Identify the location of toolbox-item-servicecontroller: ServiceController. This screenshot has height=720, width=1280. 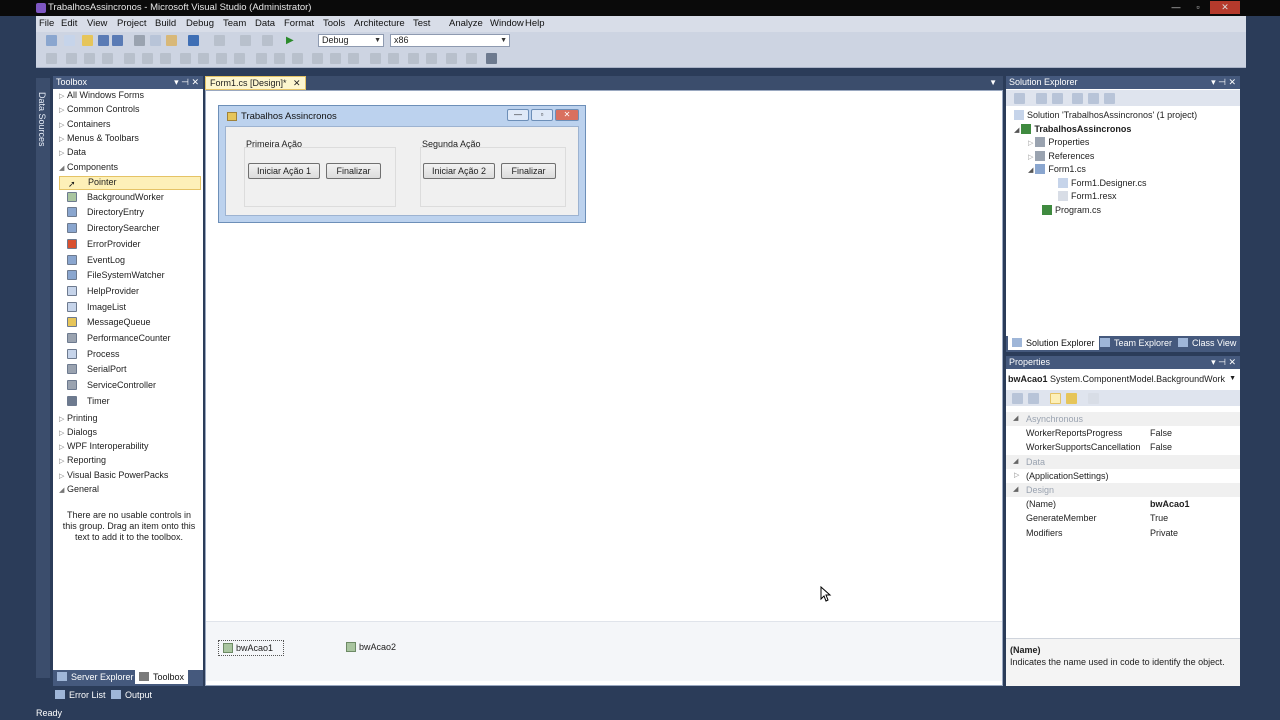
(111, 385).